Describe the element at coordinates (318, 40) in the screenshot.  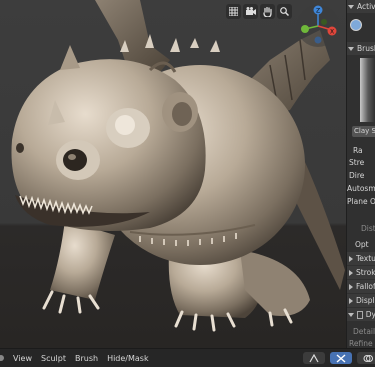
I see `neg-z-axis-handle` at that location.